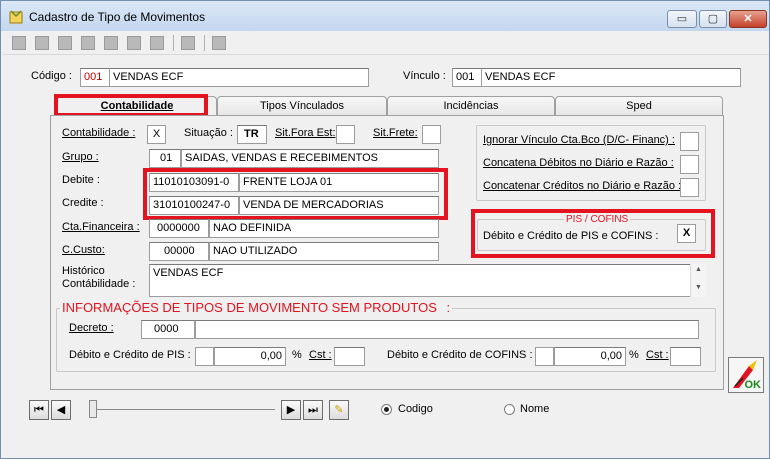  Describe the element at coordinates (157, 43) in the screenshot. I see `list-icon` at that location.